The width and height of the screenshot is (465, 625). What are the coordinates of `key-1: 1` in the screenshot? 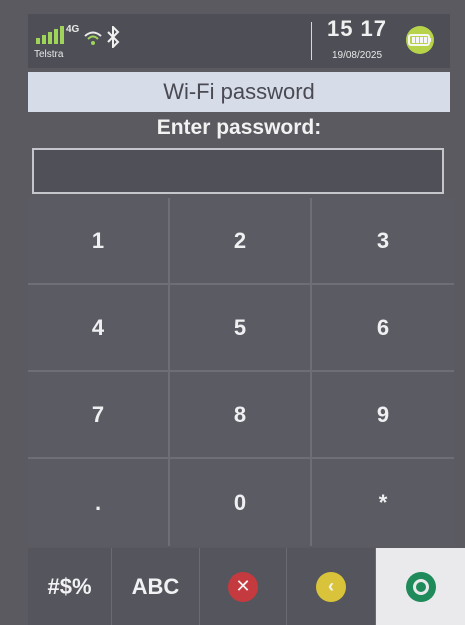 It's located at (99, 241).